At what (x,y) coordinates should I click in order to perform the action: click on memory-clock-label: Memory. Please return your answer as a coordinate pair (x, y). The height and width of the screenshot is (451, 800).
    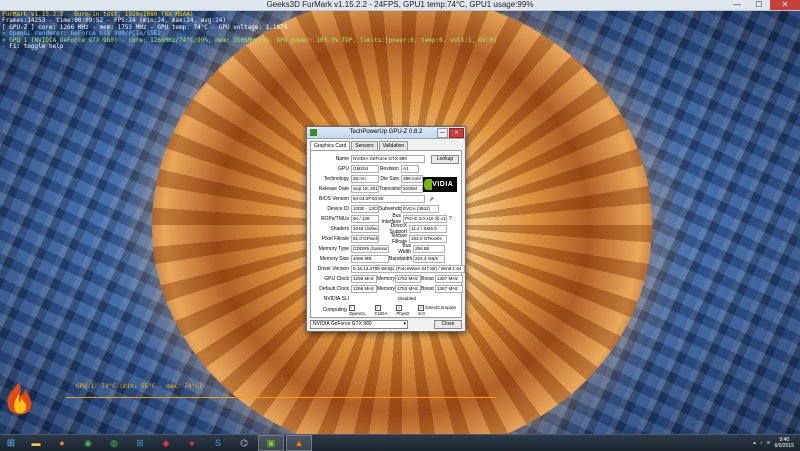
    Looking at the image, I should click on (386, 279).